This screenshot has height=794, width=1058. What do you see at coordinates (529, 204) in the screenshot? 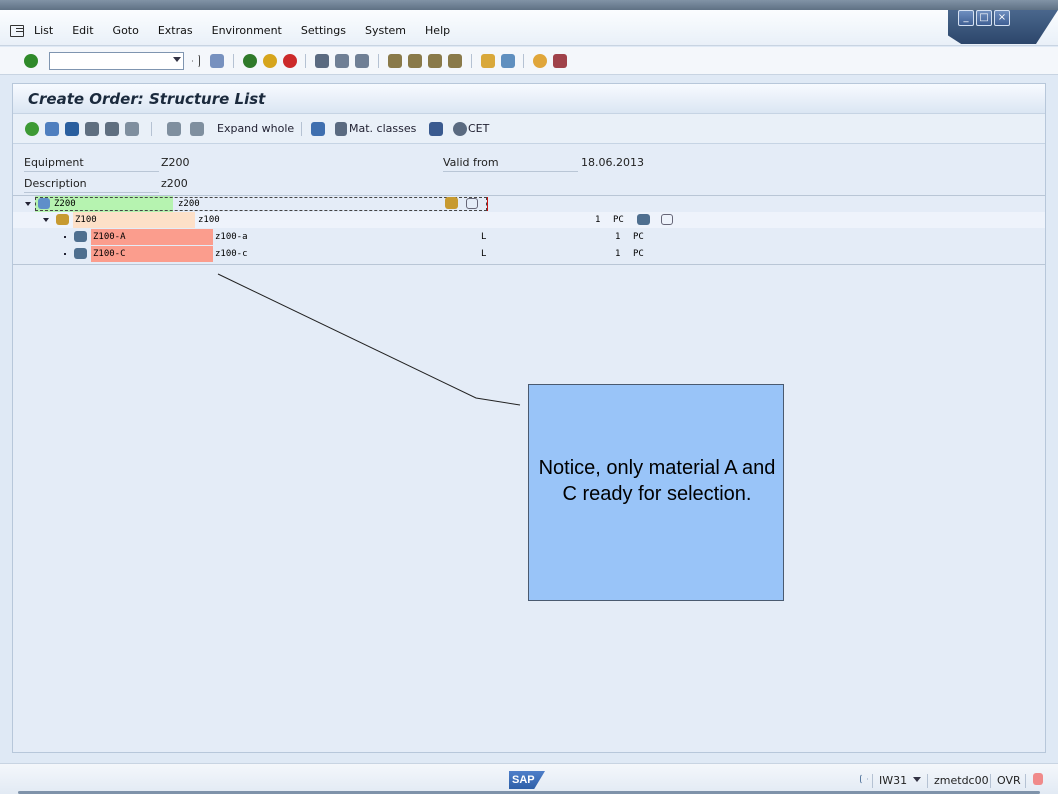
I see `tree-row: Z200 z200` at bounding box center [529, 204].